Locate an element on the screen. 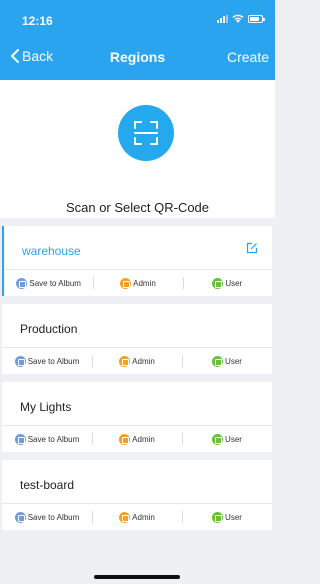  status-icons is located at coordinates (241, 19).